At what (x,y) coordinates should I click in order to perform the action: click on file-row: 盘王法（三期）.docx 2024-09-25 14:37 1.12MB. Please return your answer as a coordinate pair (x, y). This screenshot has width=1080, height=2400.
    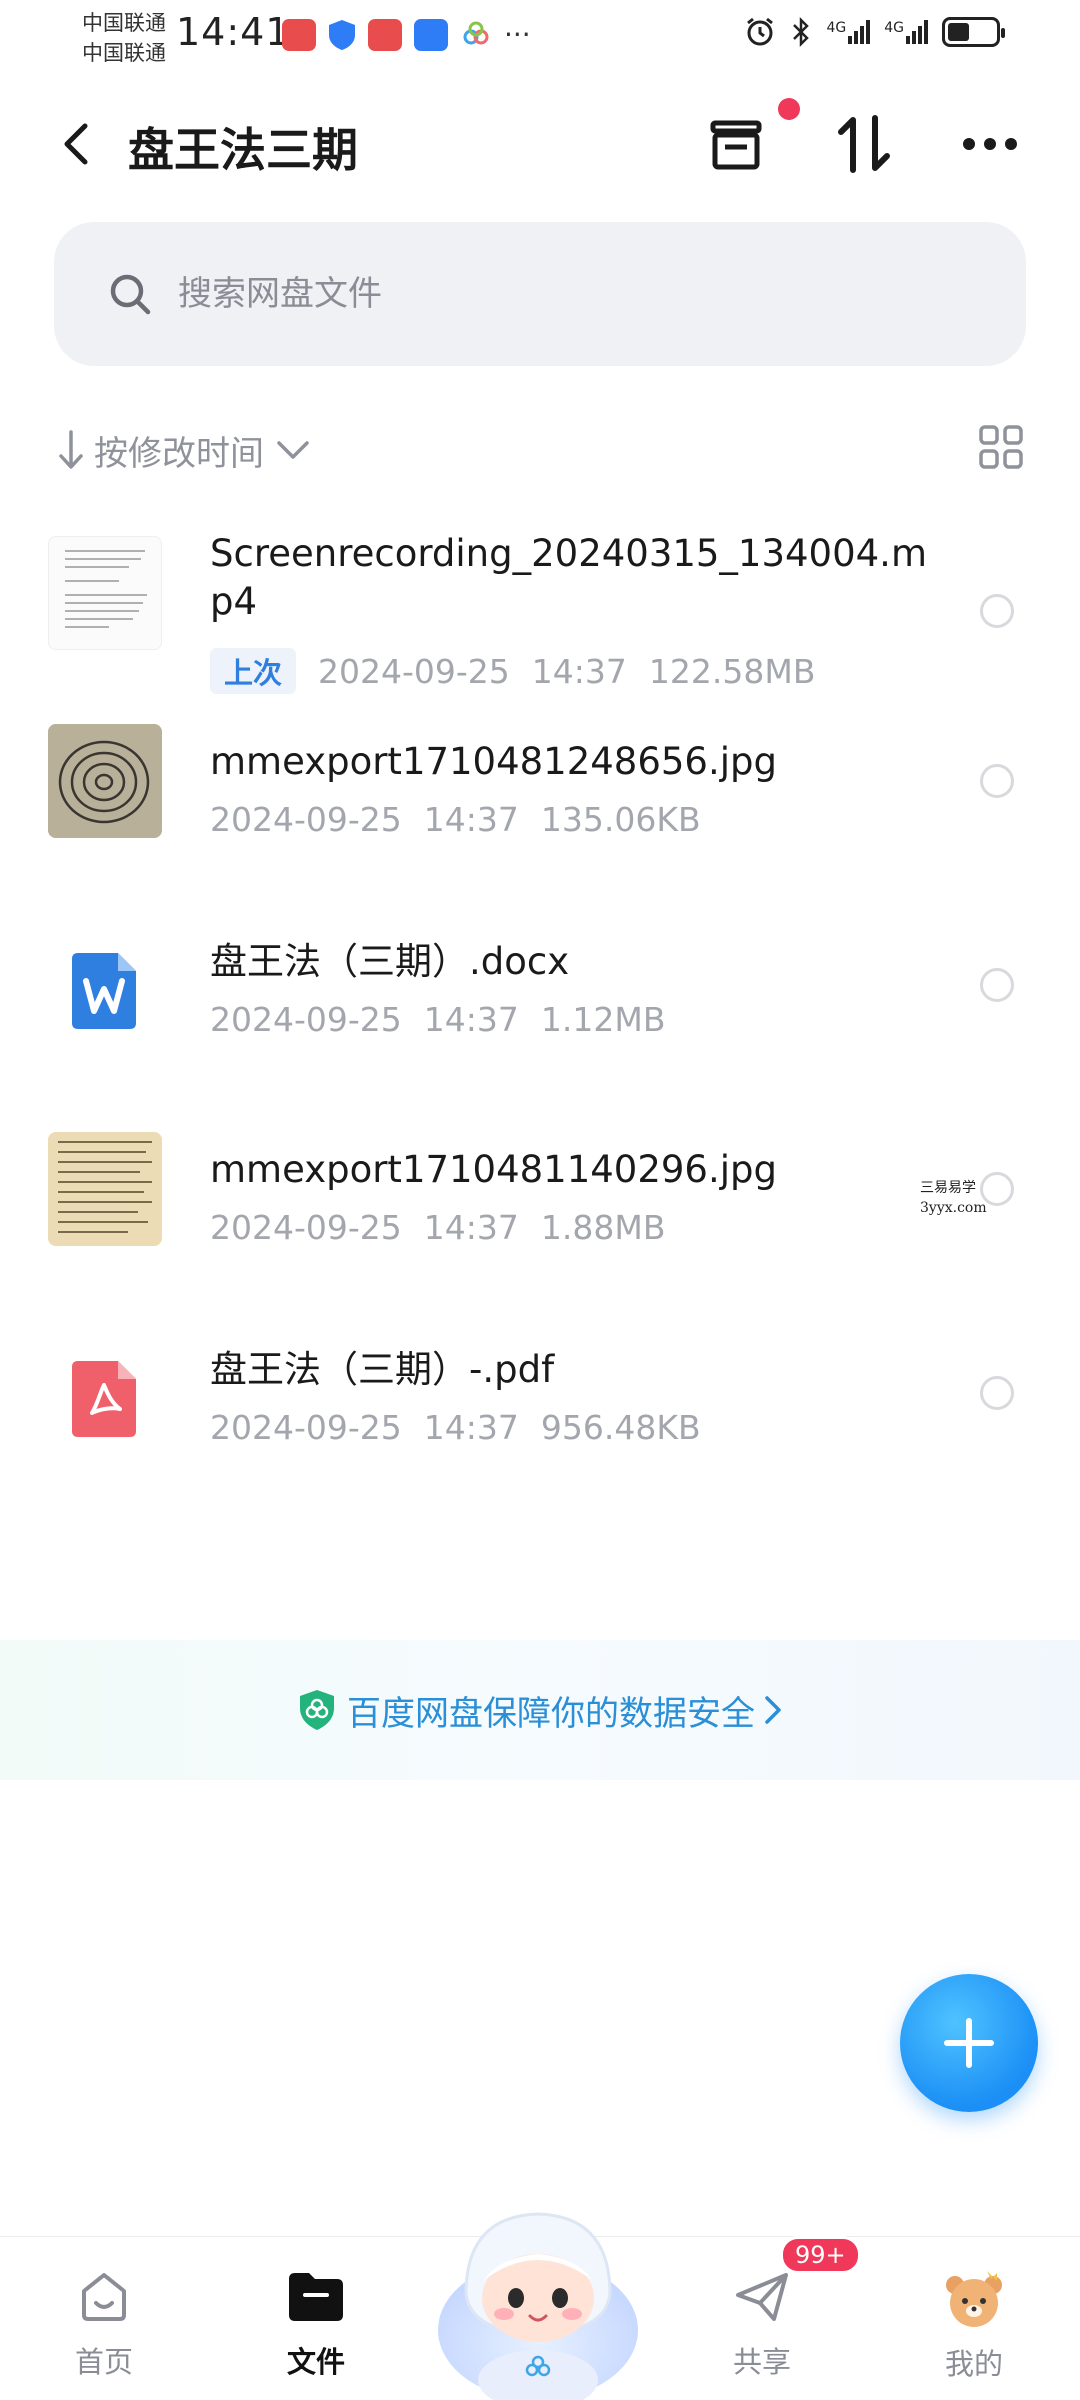
    Looking at the image, I should click on (540, 1010).